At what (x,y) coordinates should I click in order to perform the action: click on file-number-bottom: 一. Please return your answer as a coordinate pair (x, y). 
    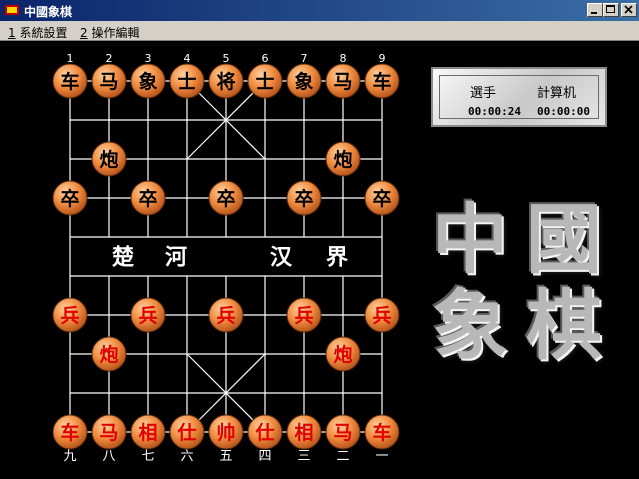
    Looking at the image, I should click on (381, 456).